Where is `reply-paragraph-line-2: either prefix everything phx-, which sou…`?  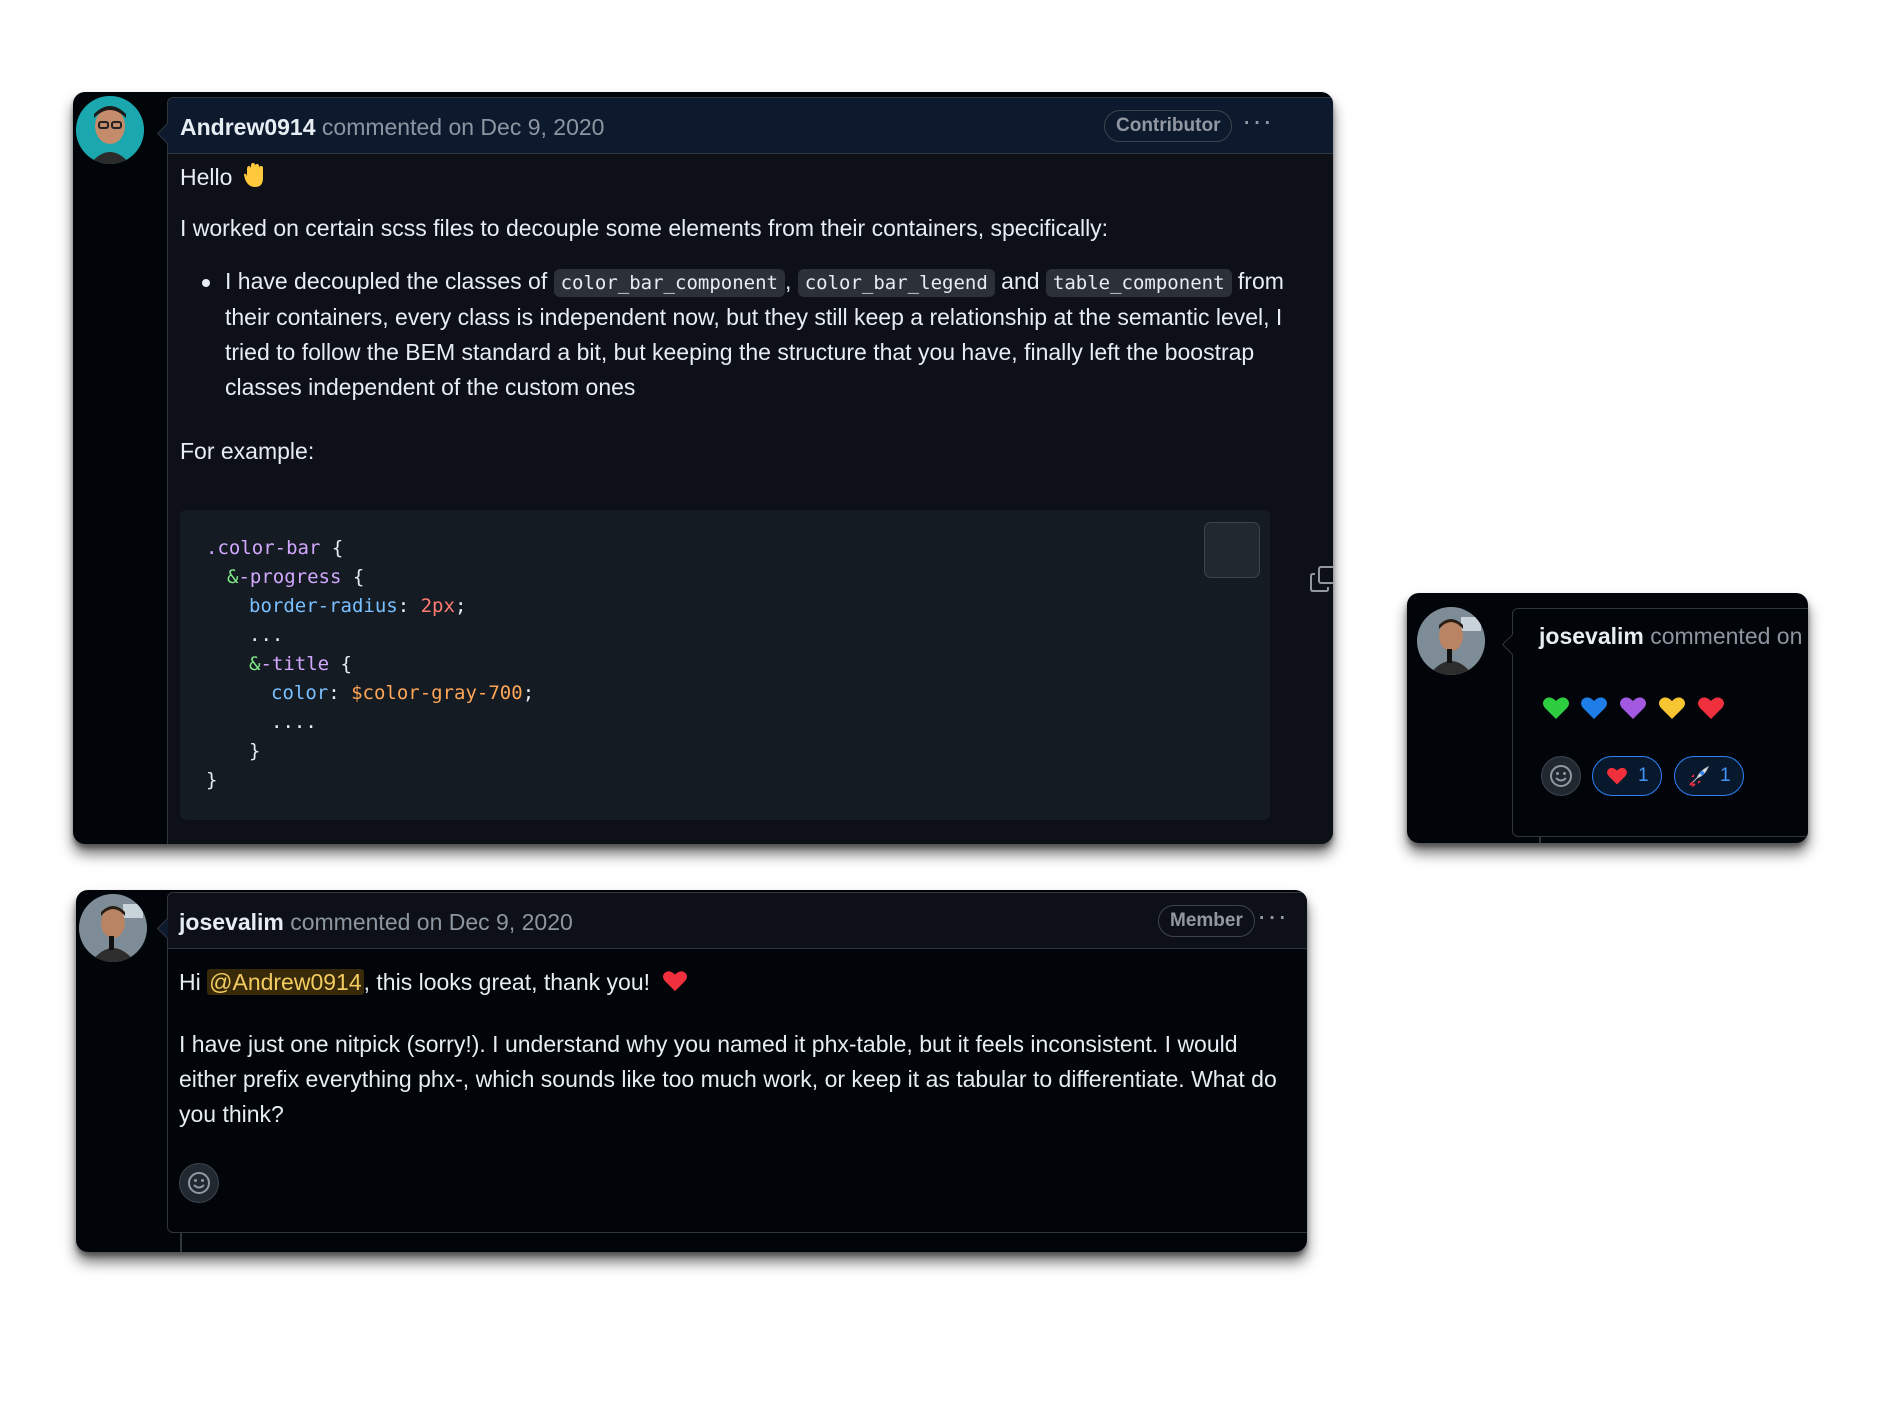
reply-paragraph-line-2: either prefix everything phx-, which sou… is located at coordinates (728, 1079).